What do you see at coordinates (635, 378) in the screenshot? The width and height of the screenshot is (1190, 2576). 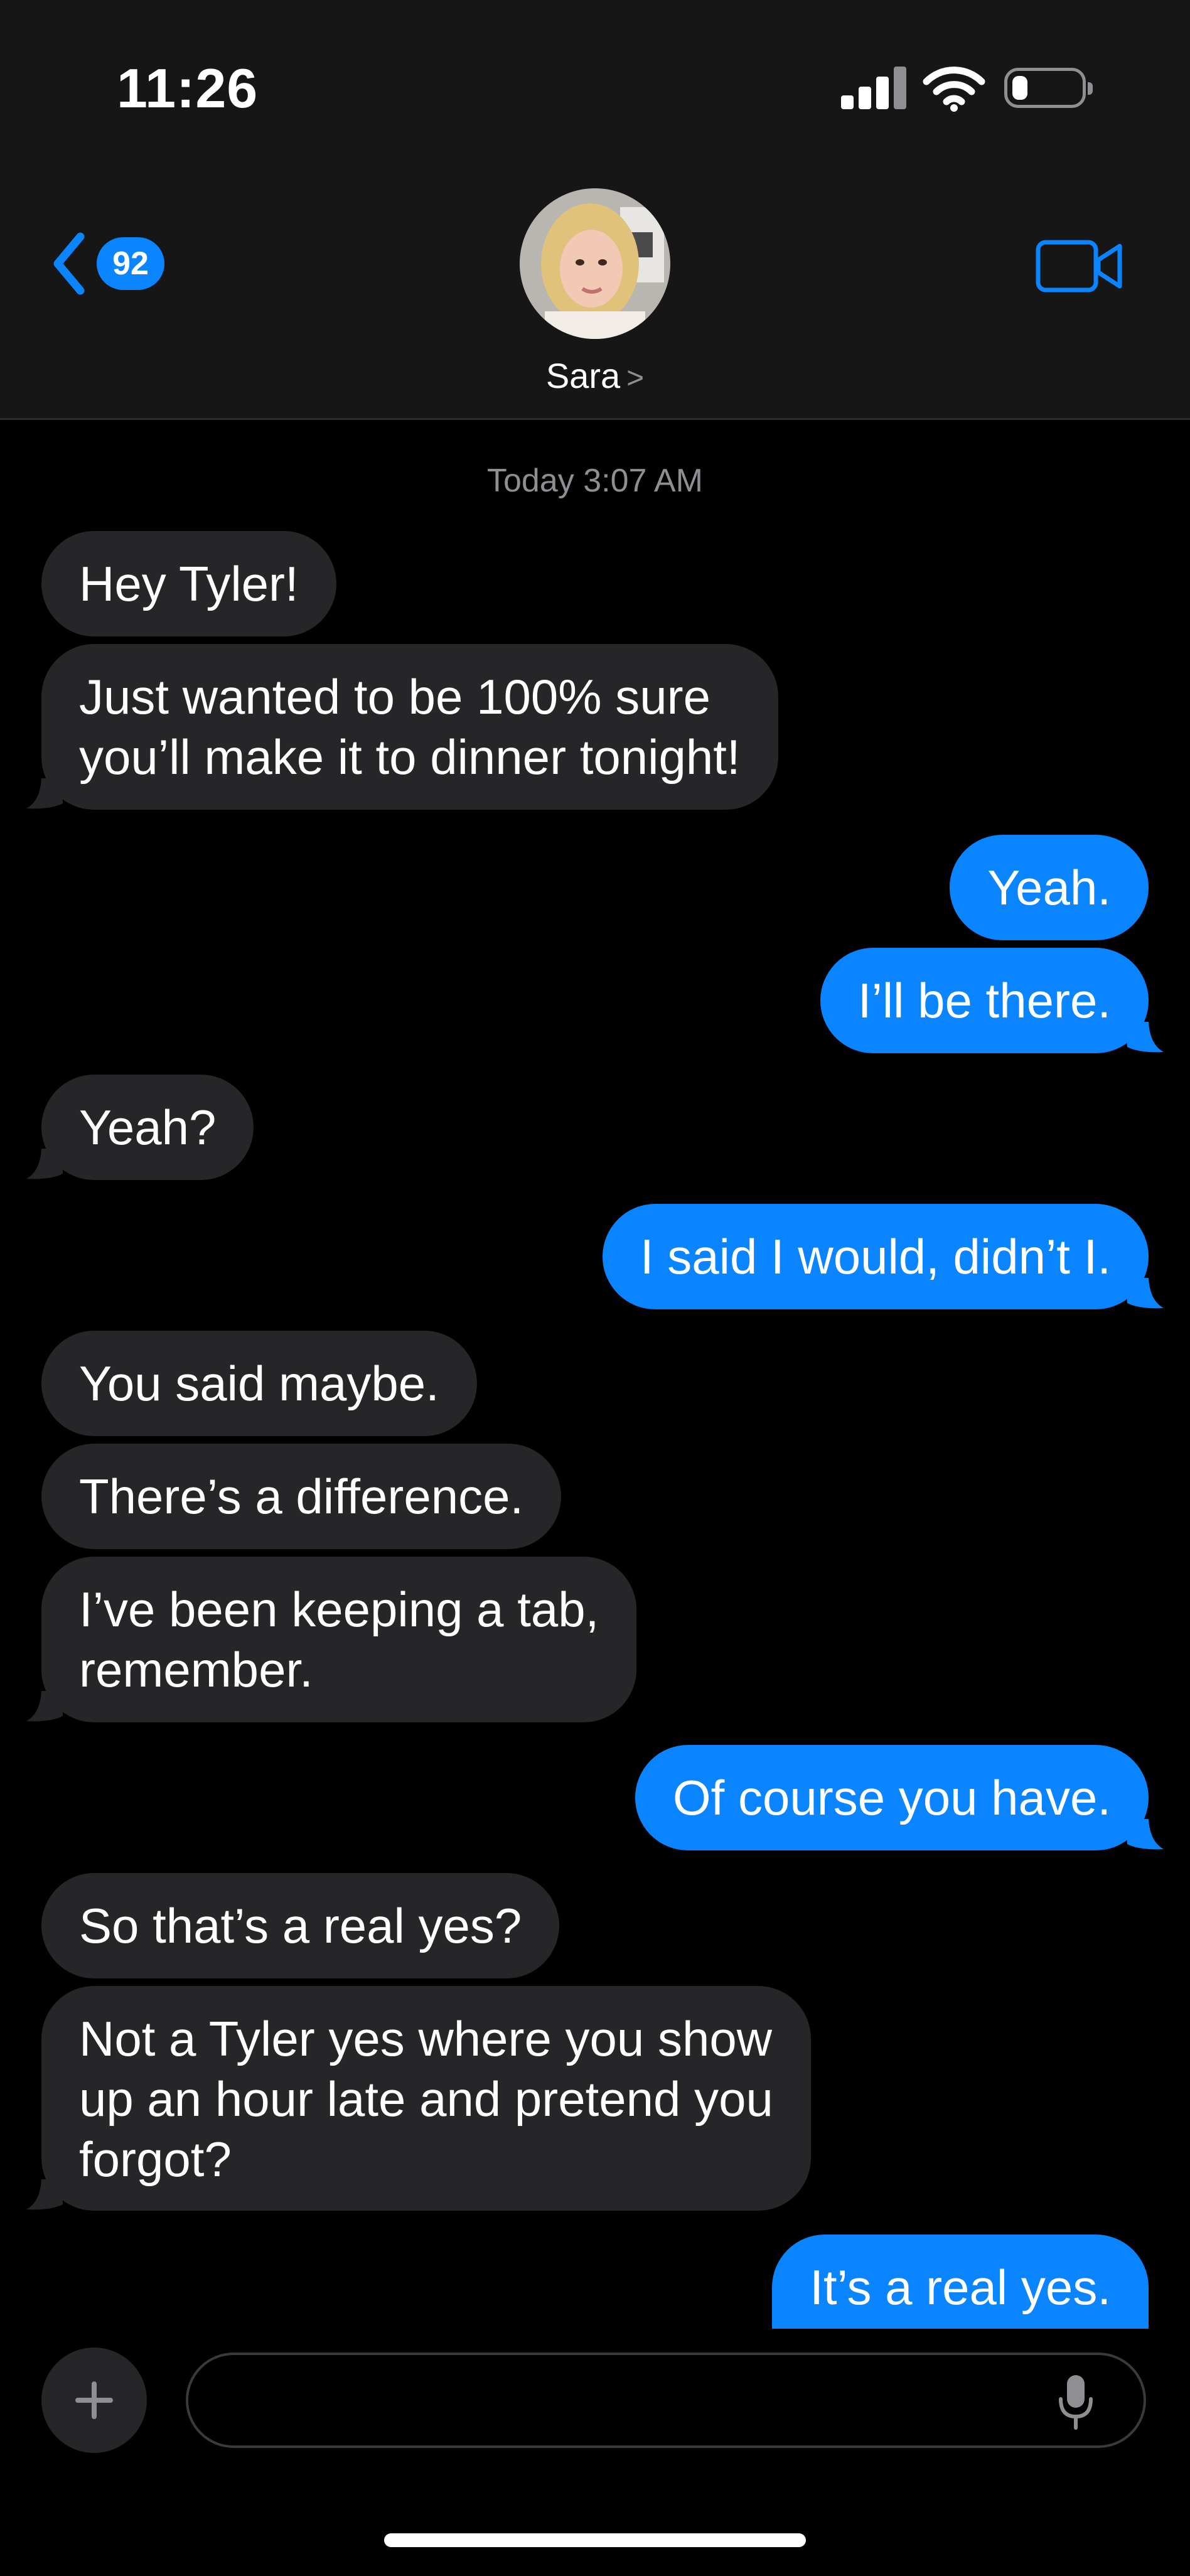 I see `contact-chevron-icon: >` at bounding box center [635, 378].